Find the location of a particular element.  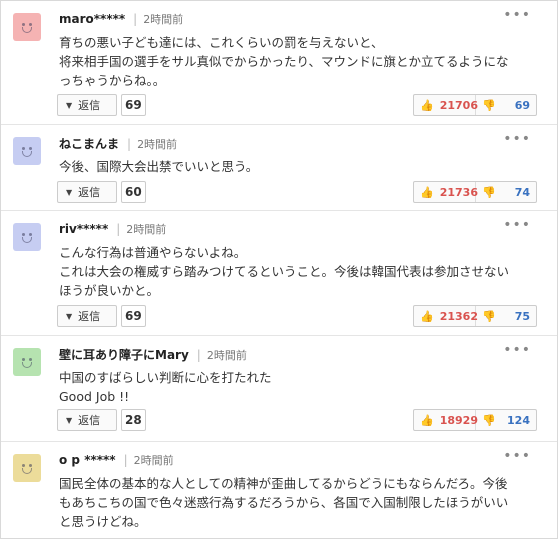

vote-buttons: 👍 18929 👎 124 is located at coordinates (475, 420).